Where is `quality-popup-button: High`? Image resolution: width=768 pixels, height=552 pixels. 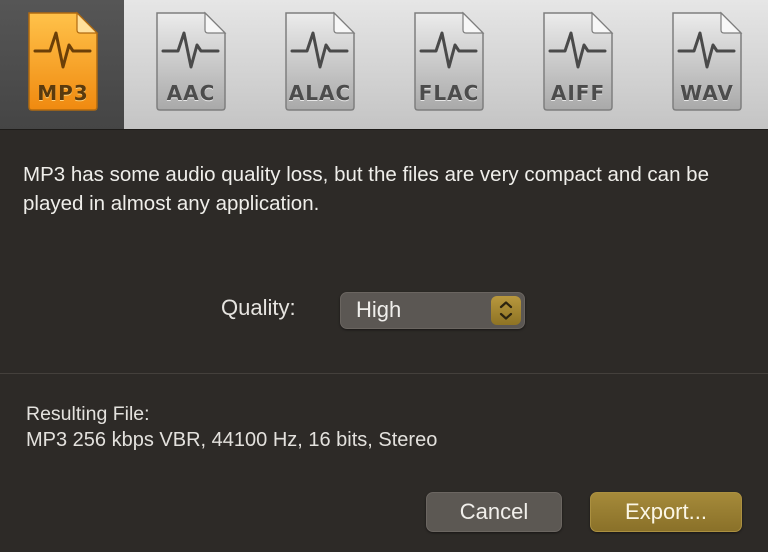
quality-popup-button: High is located at coordinates (432, 310).